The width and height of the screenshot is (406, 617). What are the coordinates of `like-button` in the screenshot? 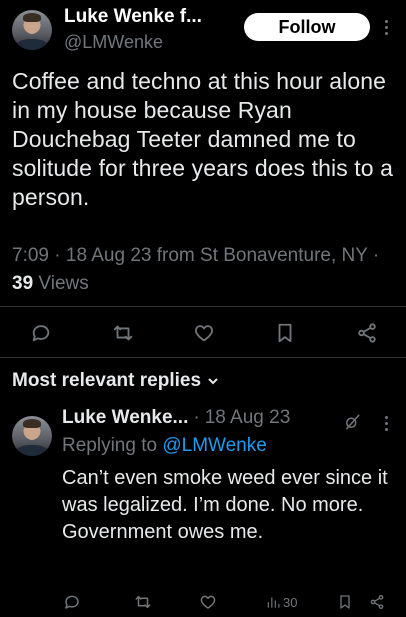 It's located at (204, 333).